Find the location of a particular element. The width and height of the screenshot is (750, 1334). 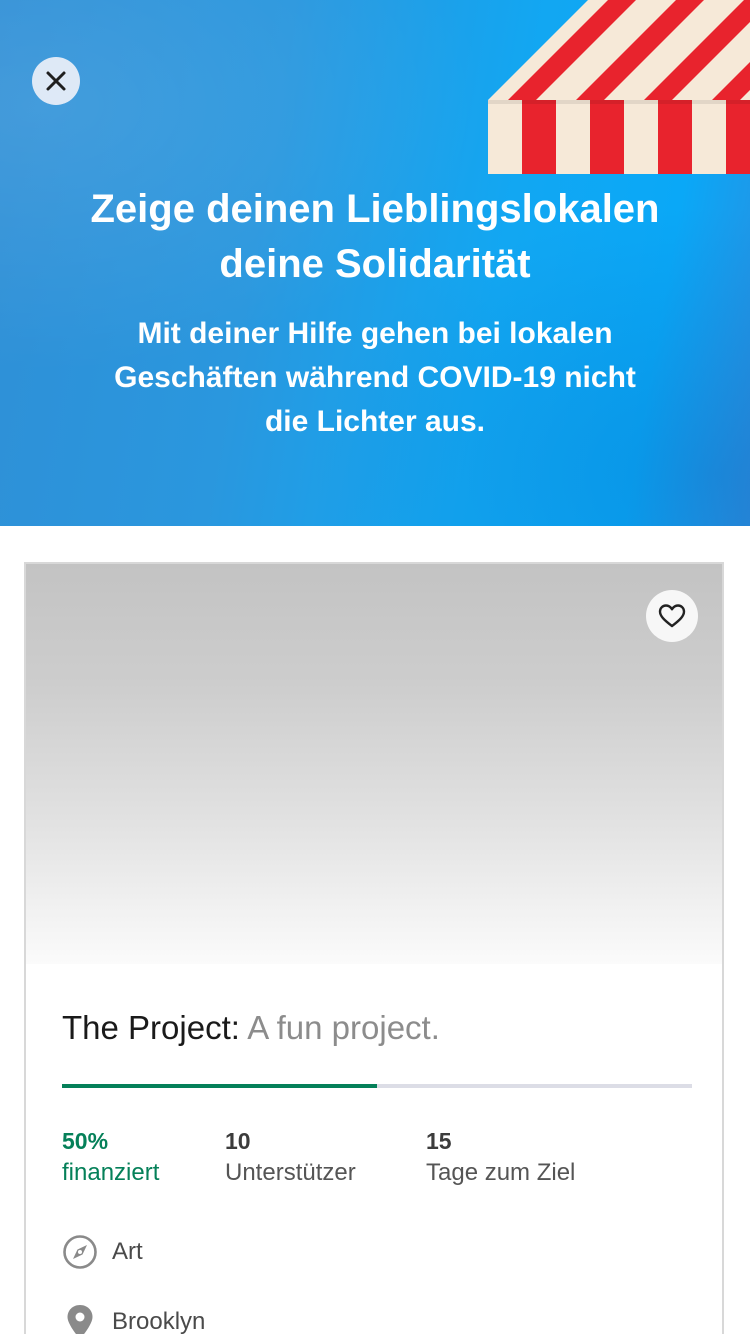

hero-title-line-1: Zeige deinen Lieblingslokalen is located at coordinates (375, 209).